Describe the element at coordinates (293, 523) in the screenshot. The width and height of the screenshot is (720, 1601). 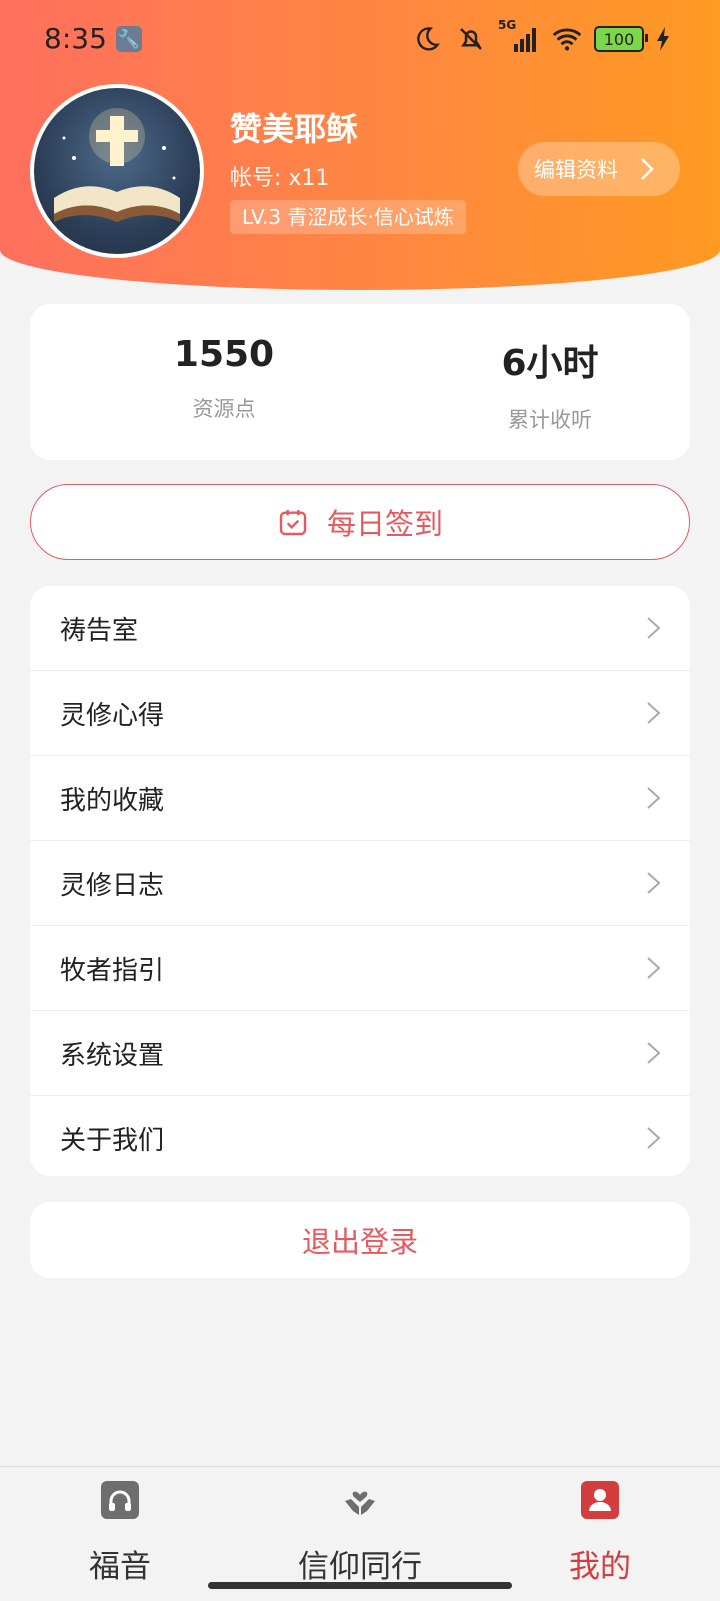
I see `calendar-check-icon` at that location.